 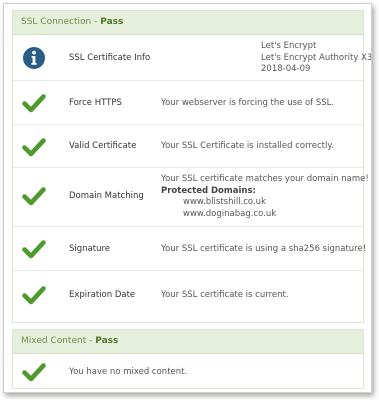 What do you see at coordinates (56, 22) in the screenshot?
I see `panel-title: SSL Connection` at bounding box center [56, 22].